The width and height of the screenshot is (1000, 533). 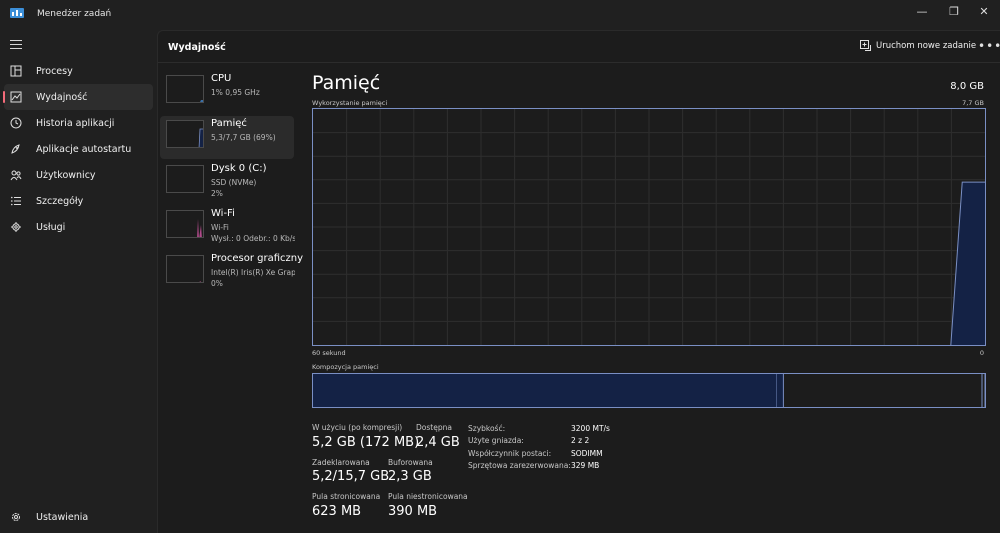 What do you see at coordinates (780, 390) in the screenshot?
I see `composition-modified` at bounding box center [780, 390].